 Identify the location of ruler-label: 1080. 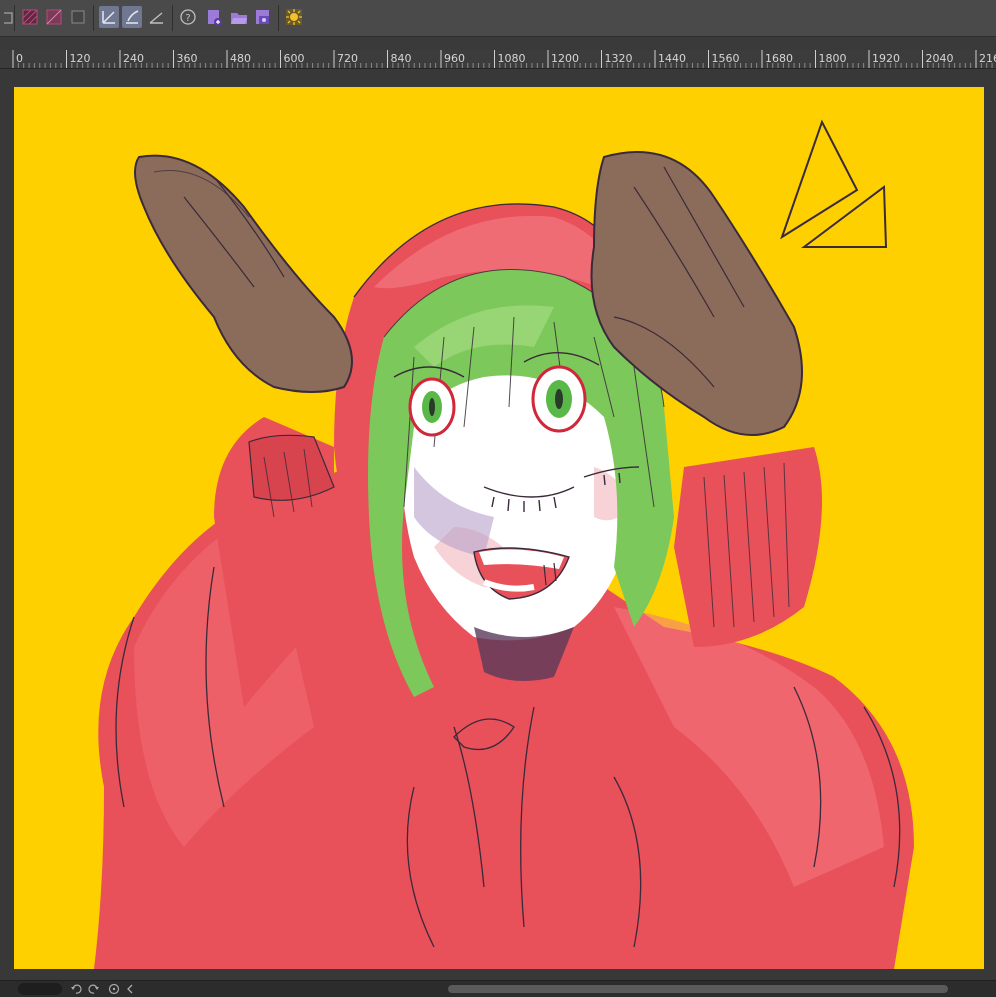
(511, 58).